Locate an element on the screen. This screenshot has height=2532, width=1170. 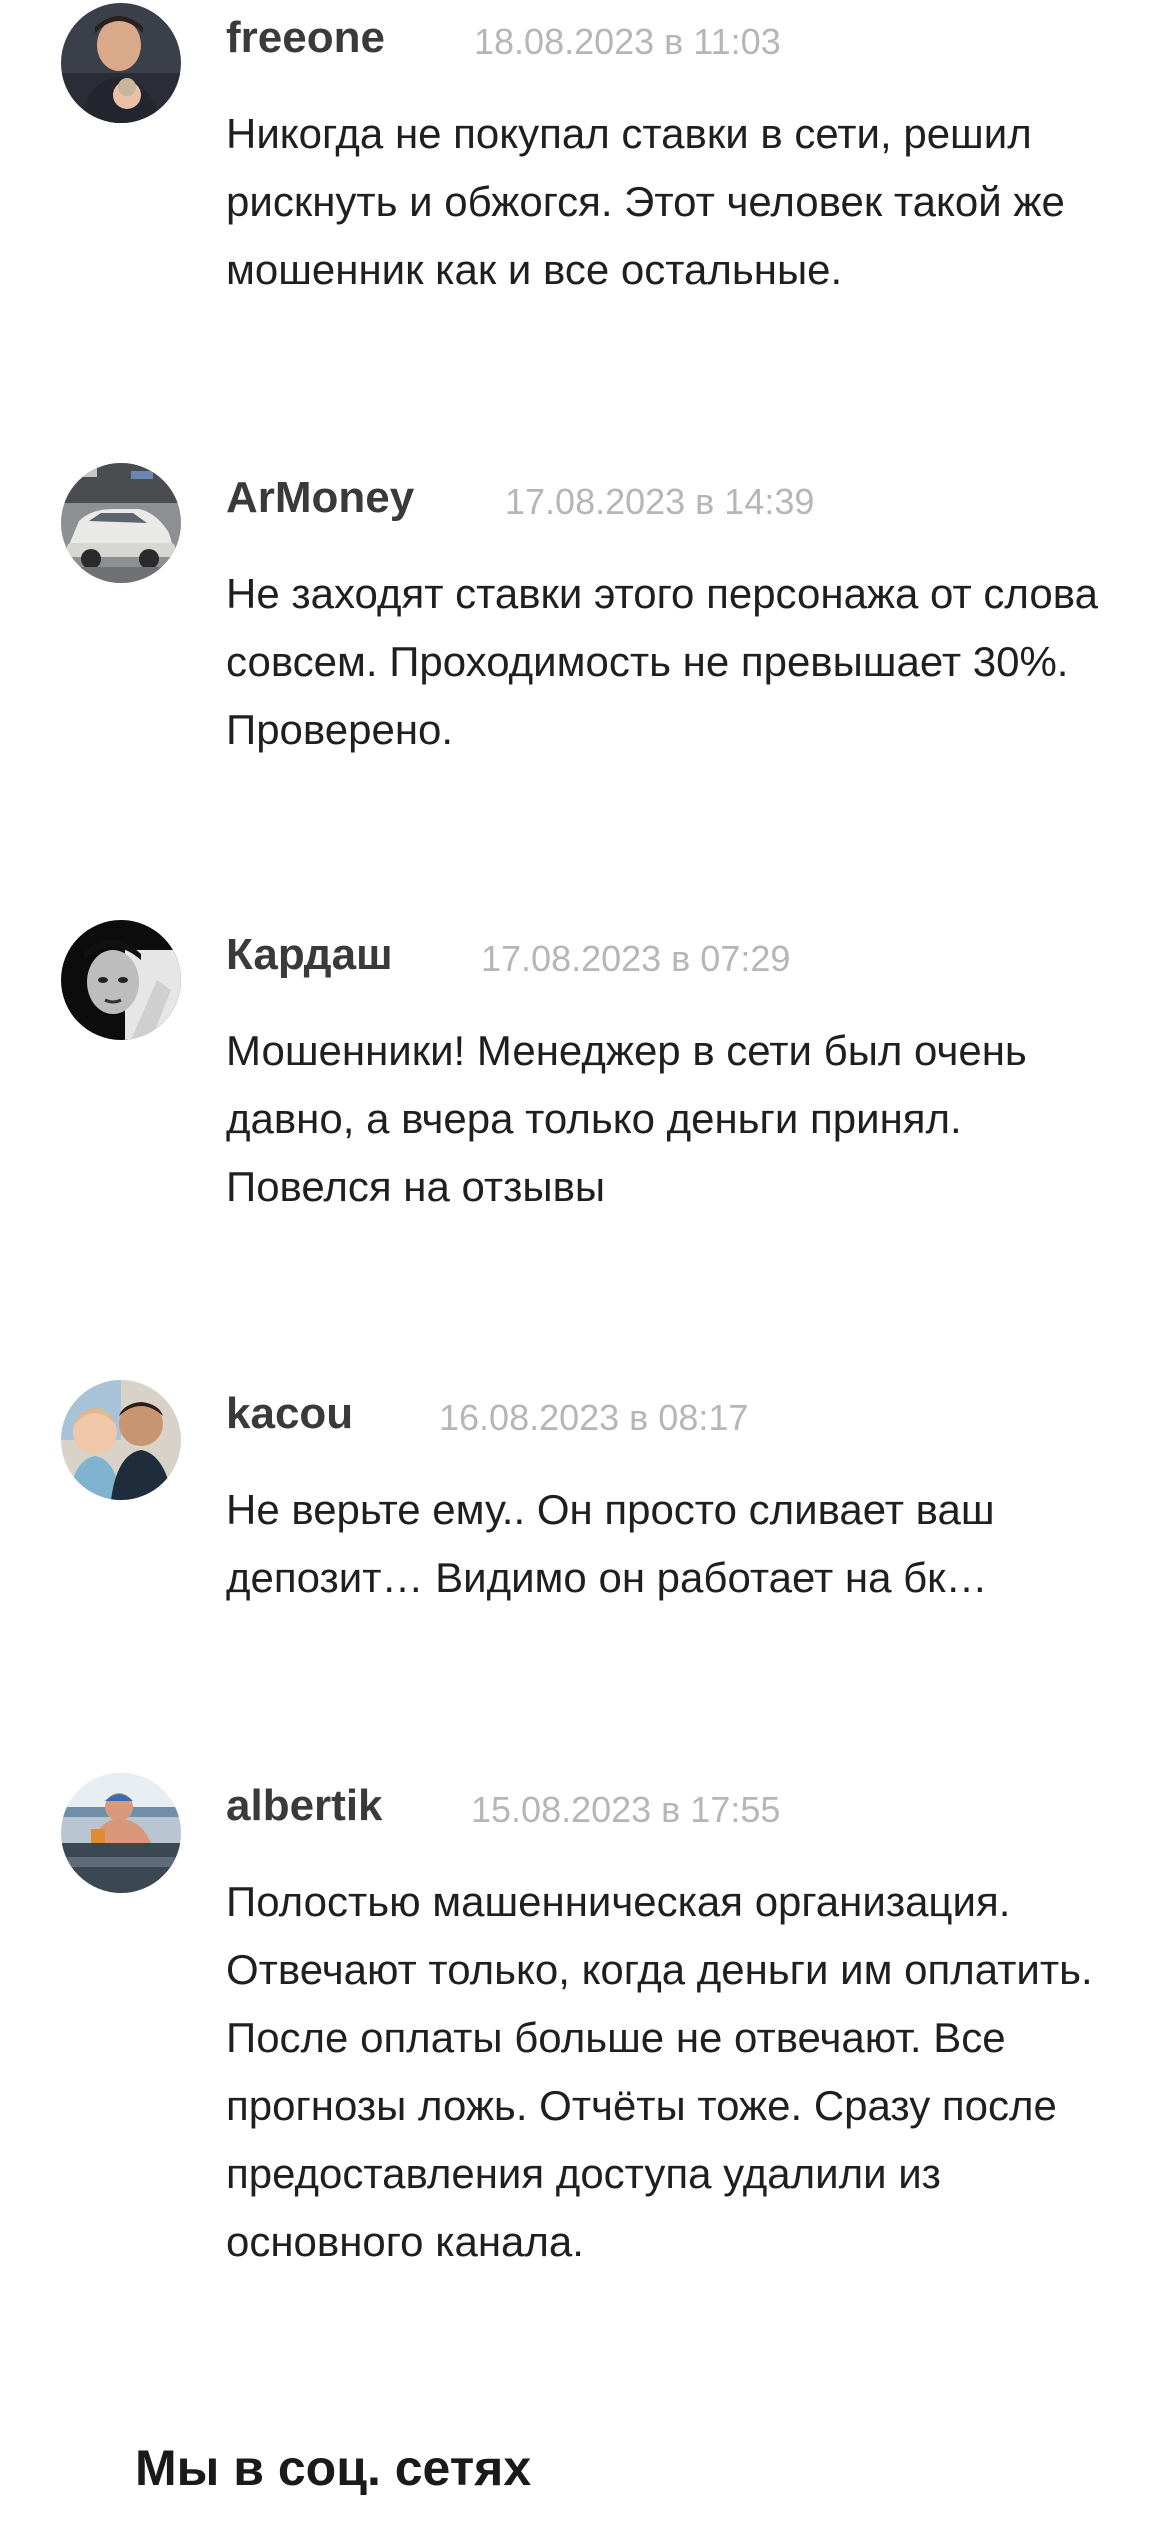
comment-author: Кардаш is located at coordinates (309, 955).